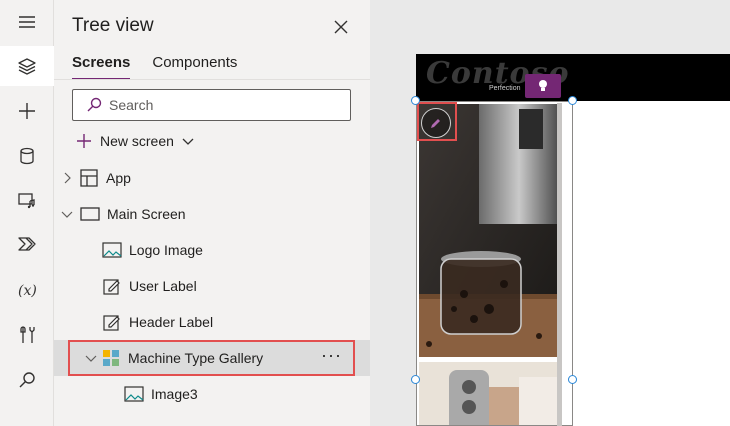  I want to click on tab-strip: Screens Components, so click(154, 67).